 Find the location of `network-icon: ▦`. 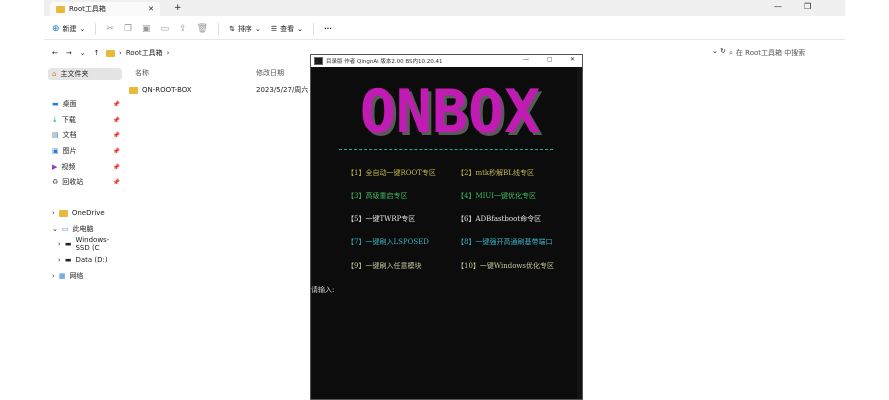

network-icon: ▦ is located at coordinates (62, 276).